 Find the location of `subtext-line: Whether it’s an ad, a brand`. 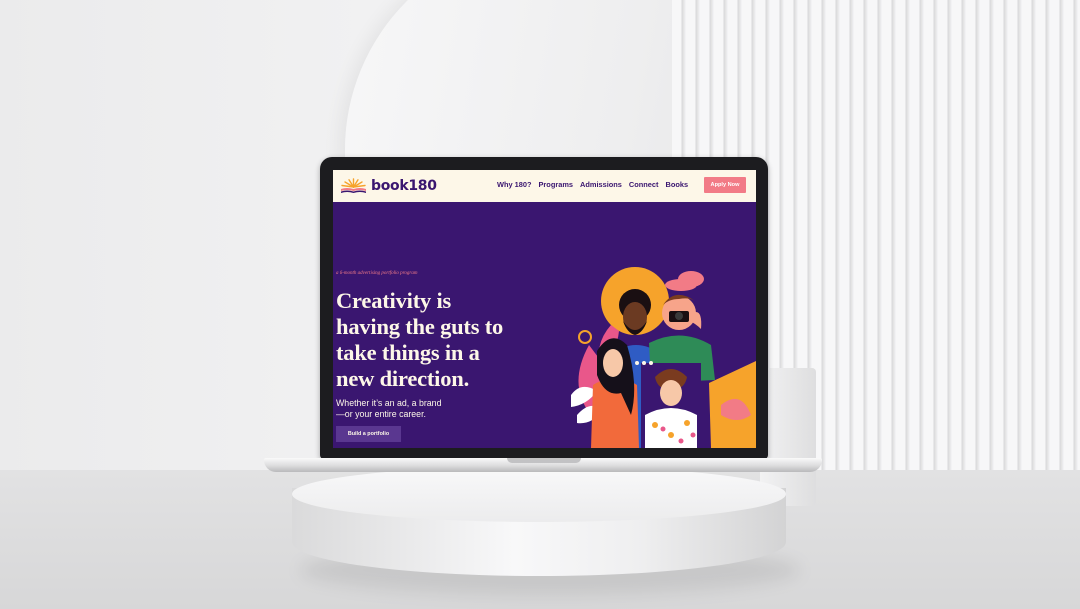

subtext-line: Whether it’s an ad, a brand is located at coordinates (389, 403).